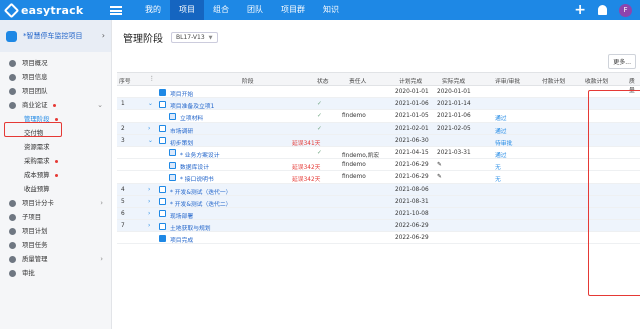 The height and width of the screenshot is (329, 640). I want to click on red-dot-indicator, so click(56, 119).